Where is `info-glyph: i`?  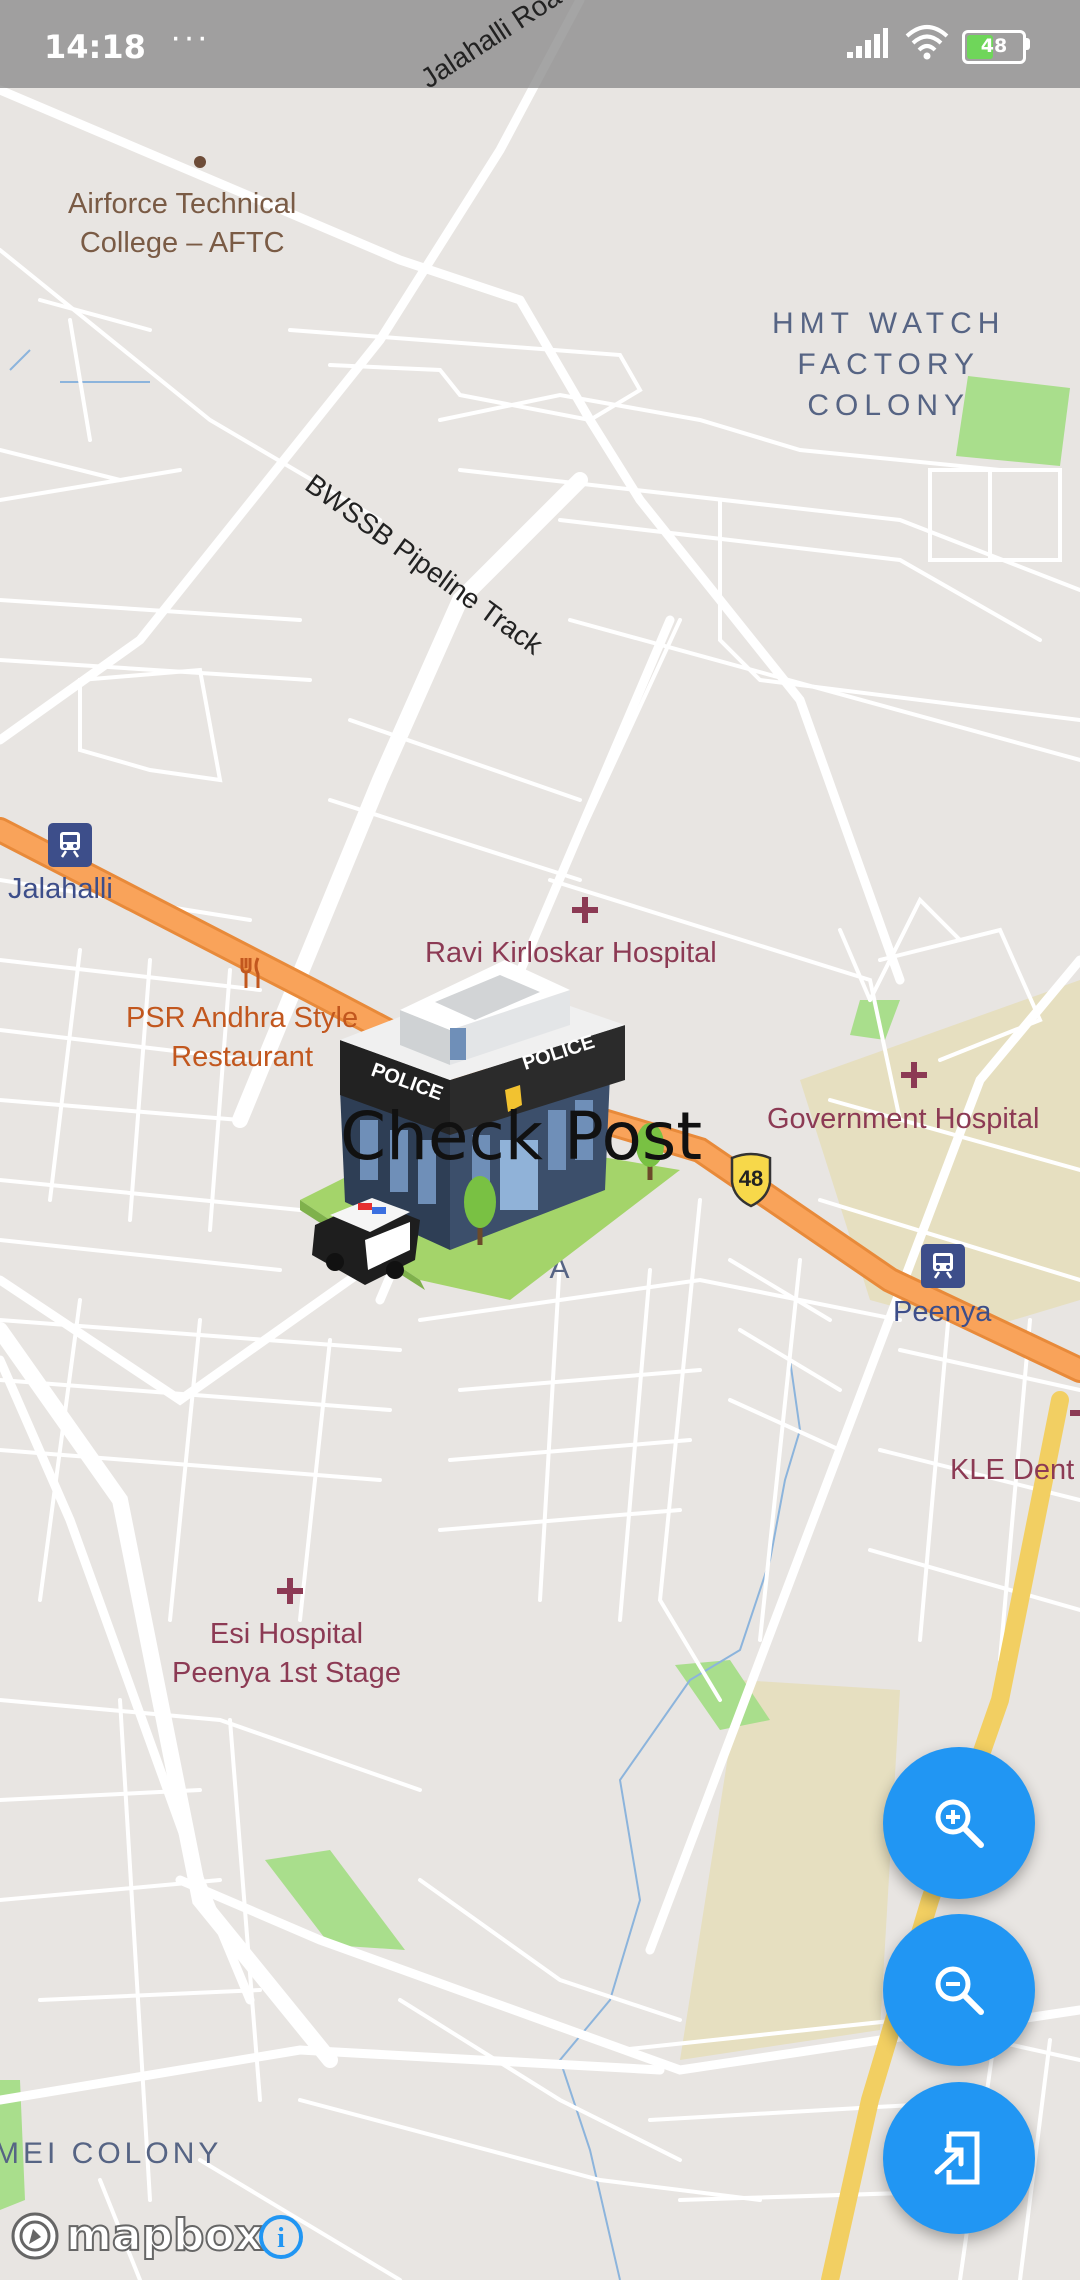
info-glyph: i is located at coordinates (281, 2238).